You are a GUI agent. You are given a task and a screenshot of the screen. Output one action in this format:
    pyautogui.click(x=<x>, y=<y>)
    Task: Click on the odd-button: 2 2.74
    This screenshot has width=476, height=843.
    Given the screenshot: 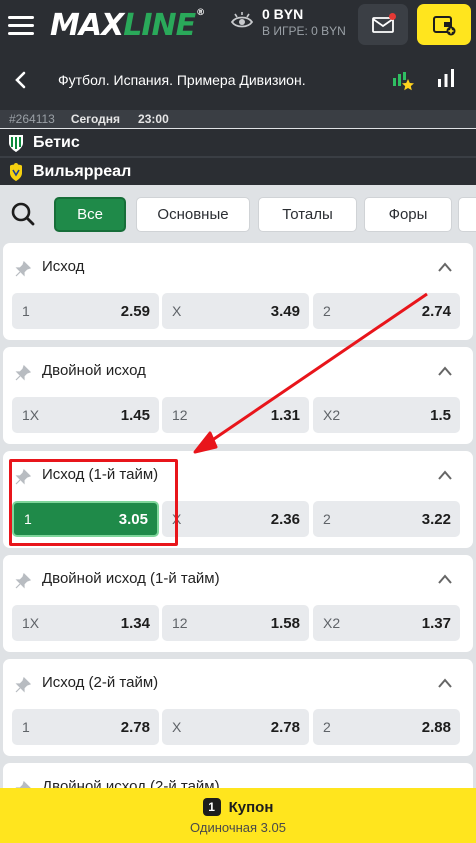 What is the action you would take?
    pyautogui.click(x=386, y=311)
    